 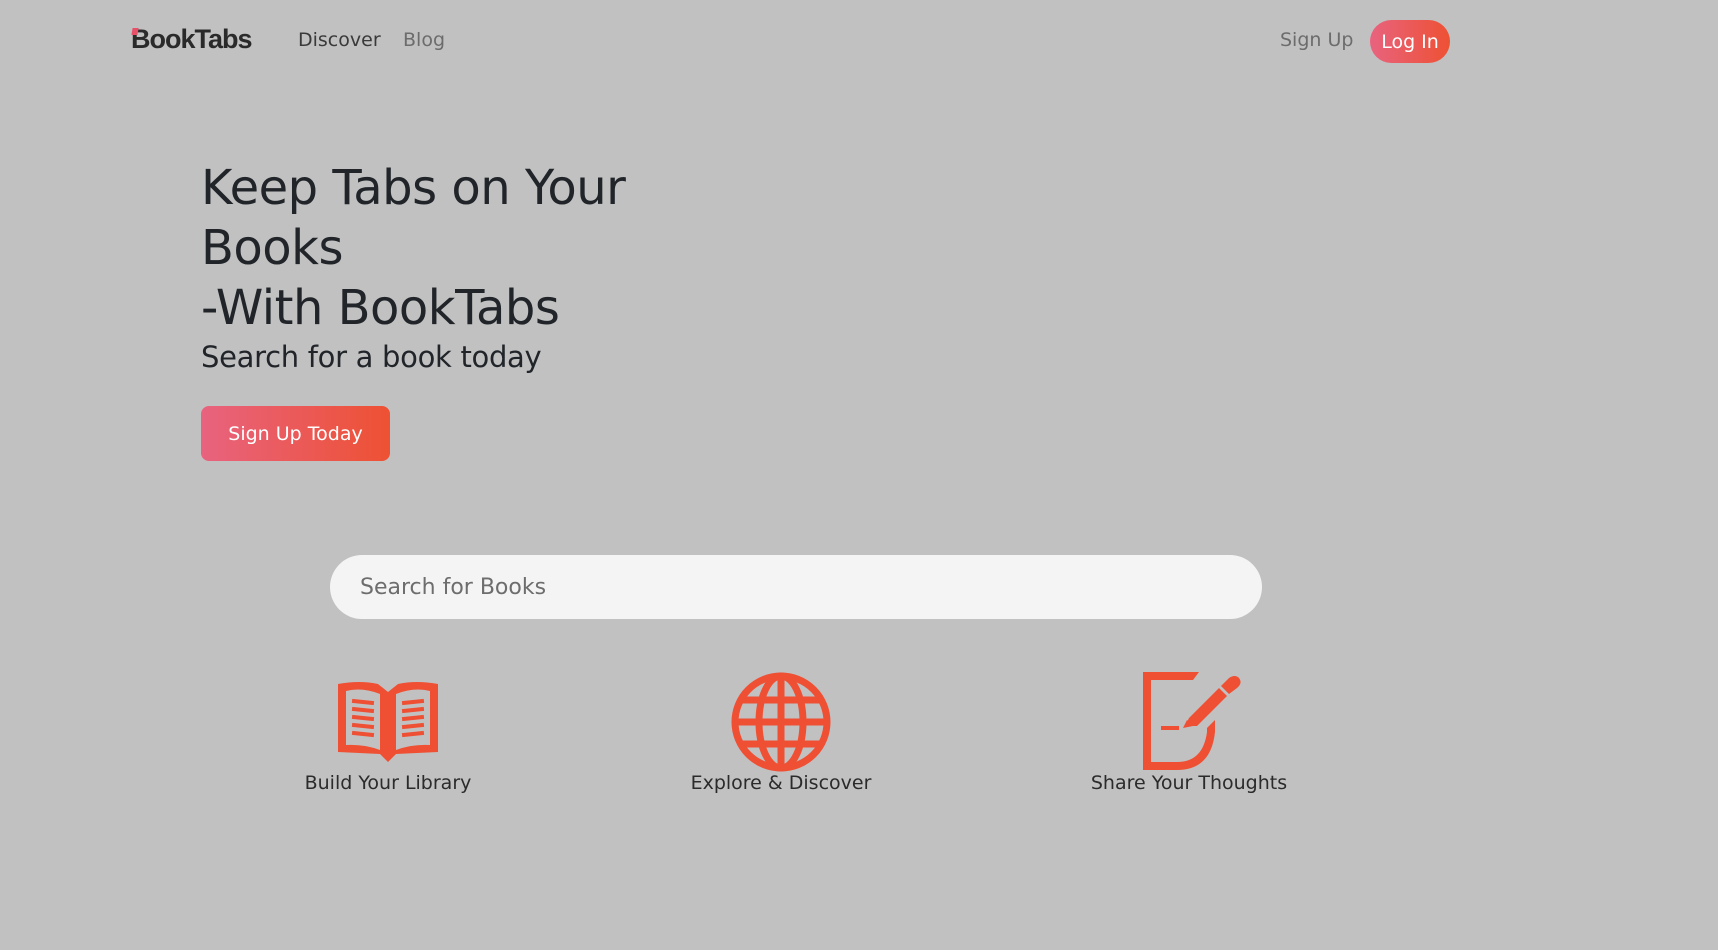 I want to click on feature-explore-discover: Explore & Discover, so click(x=781, y=733).